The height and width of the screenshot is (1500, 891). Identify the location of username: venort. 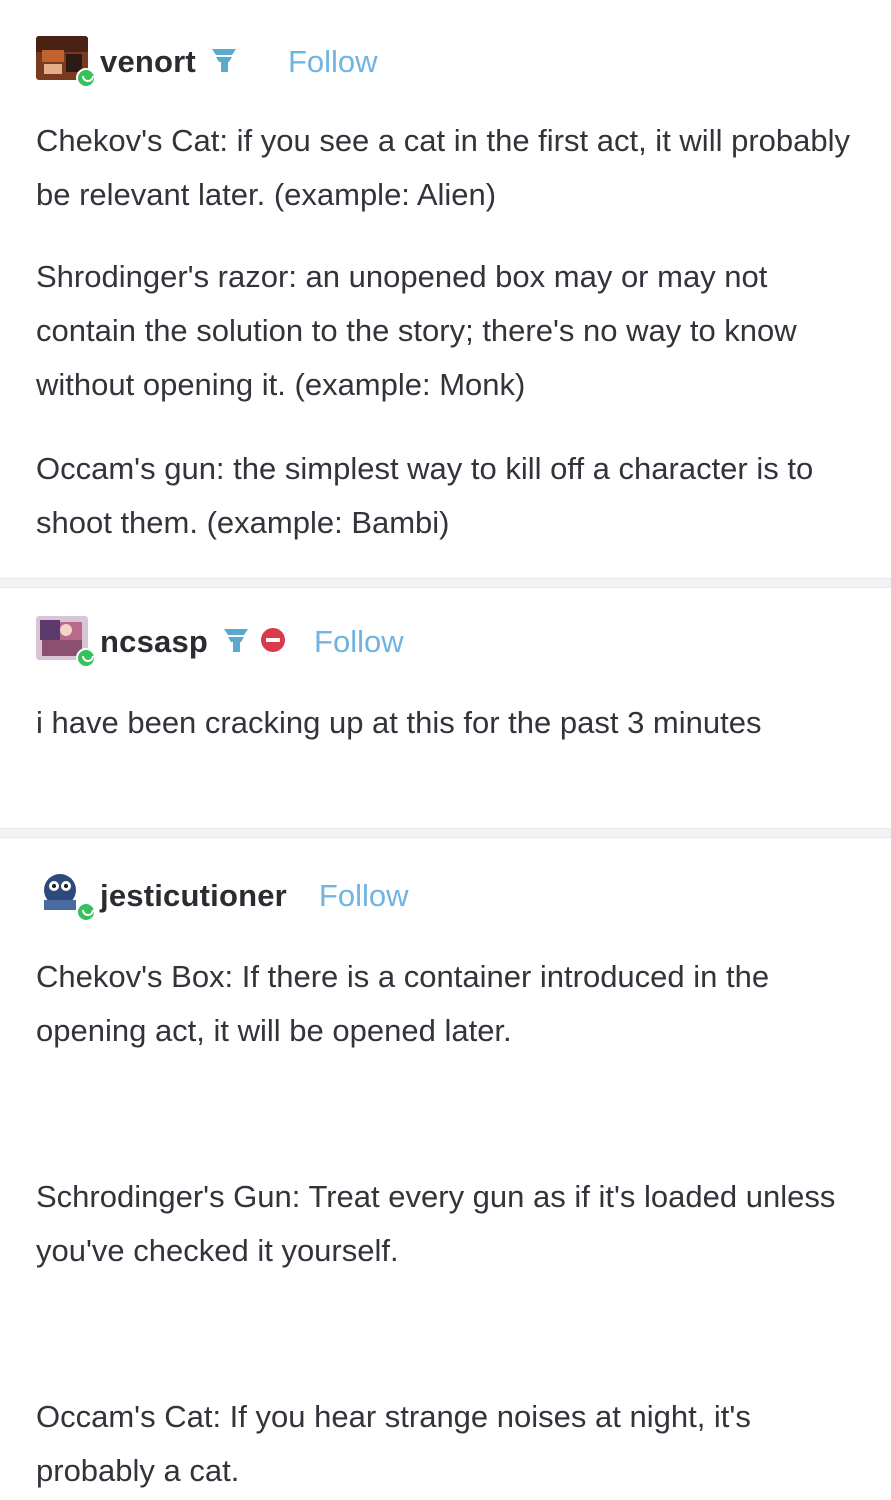
(148, 62).